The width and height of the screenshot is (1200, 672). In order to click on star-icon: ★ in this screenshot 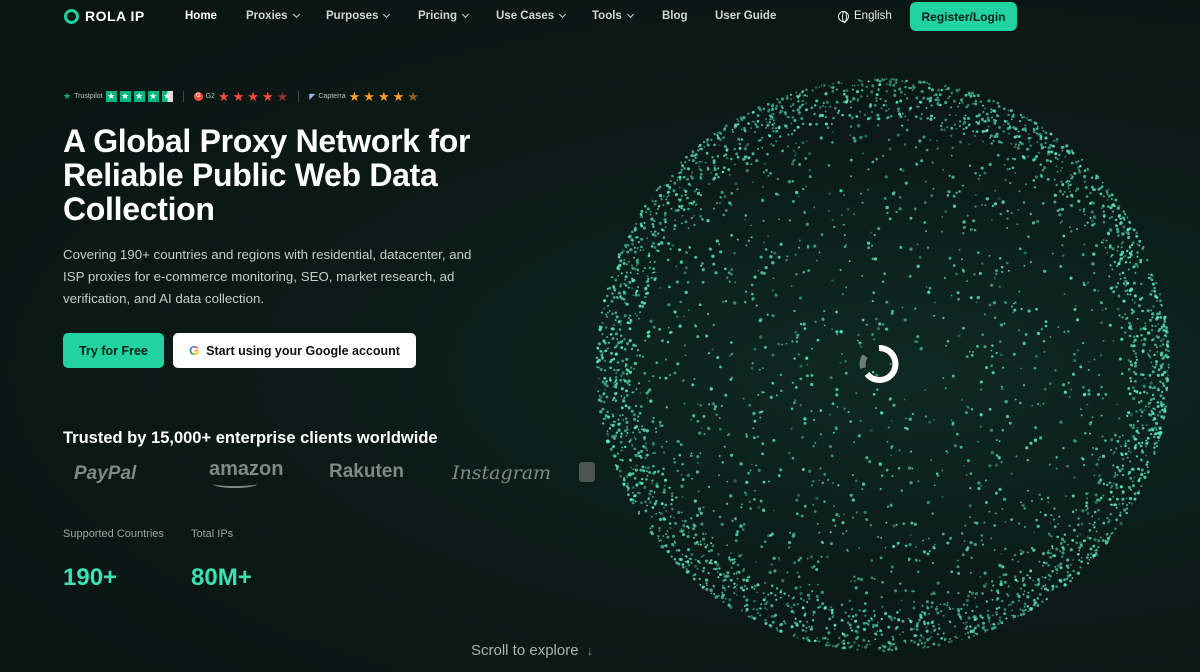, I will do `click(253, 96)`.